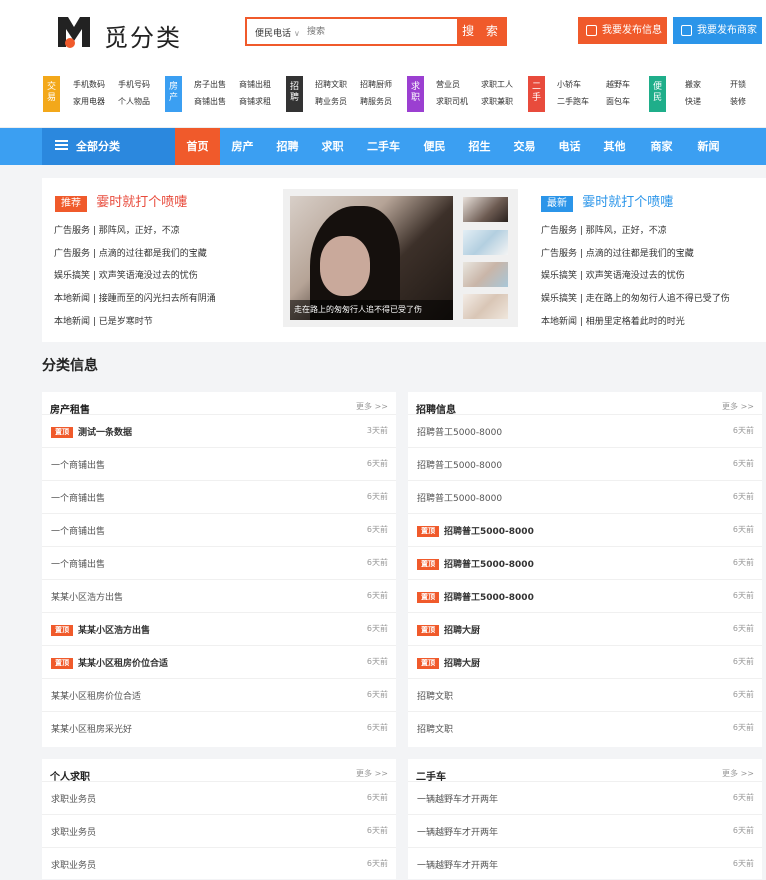 This screenshot has width=766, height=880. I want to click on list-item: 某某小区租房采光好 6天前, so click(219, 727).